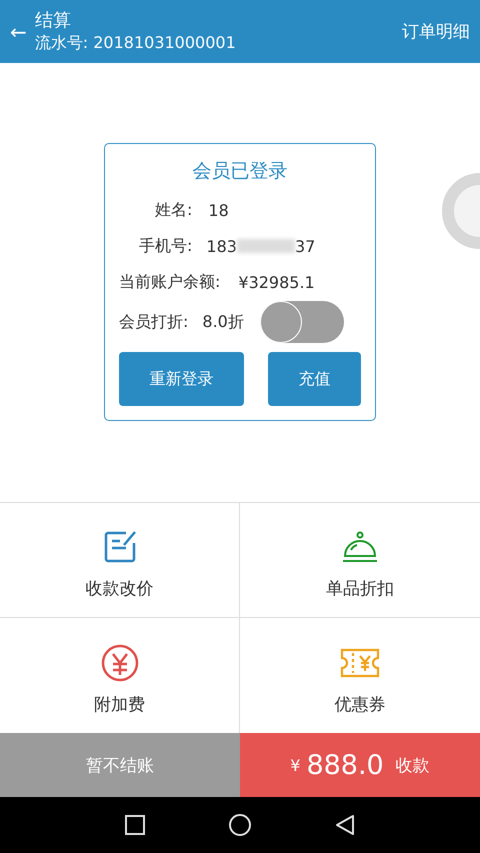 Image resolution: width=480 pixels, height=853 pixels. I want to click on pay-button: ¥ 888.0 收款, so click(360, 765).